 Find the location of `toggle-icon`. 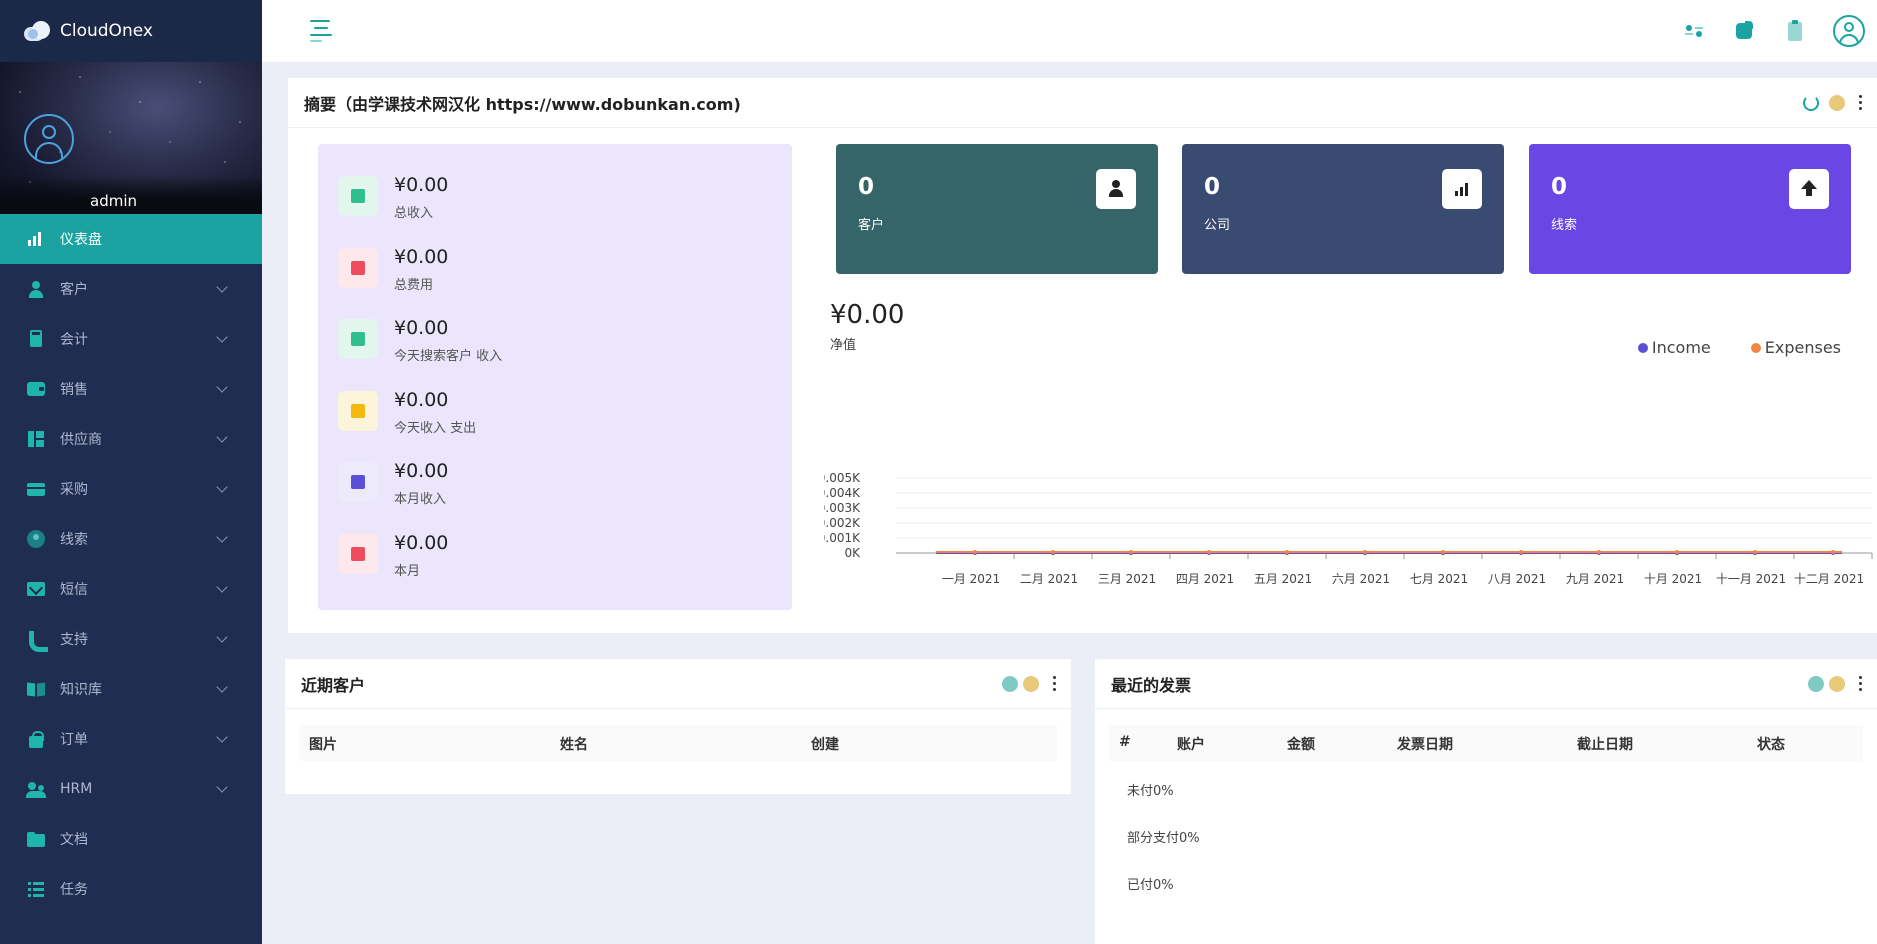

toggle-icon is located at coordinates (1695, 31).